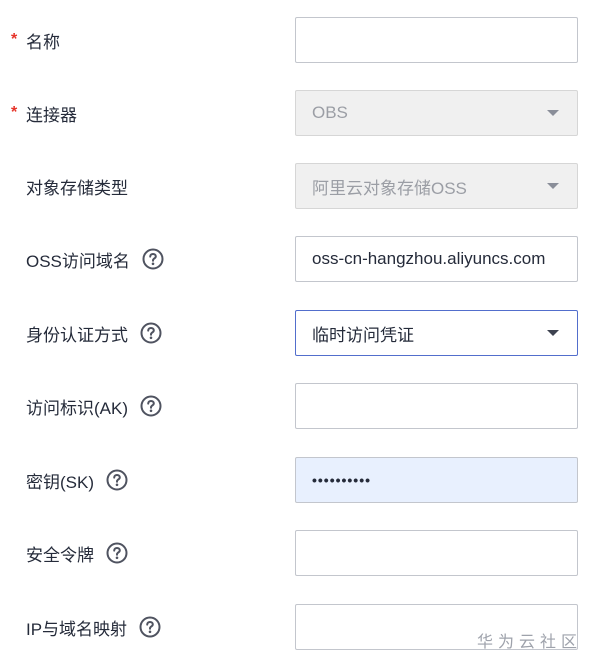 The width and height of the screenshot is (598, 665). I want to click on name-input, so click(436, 40).